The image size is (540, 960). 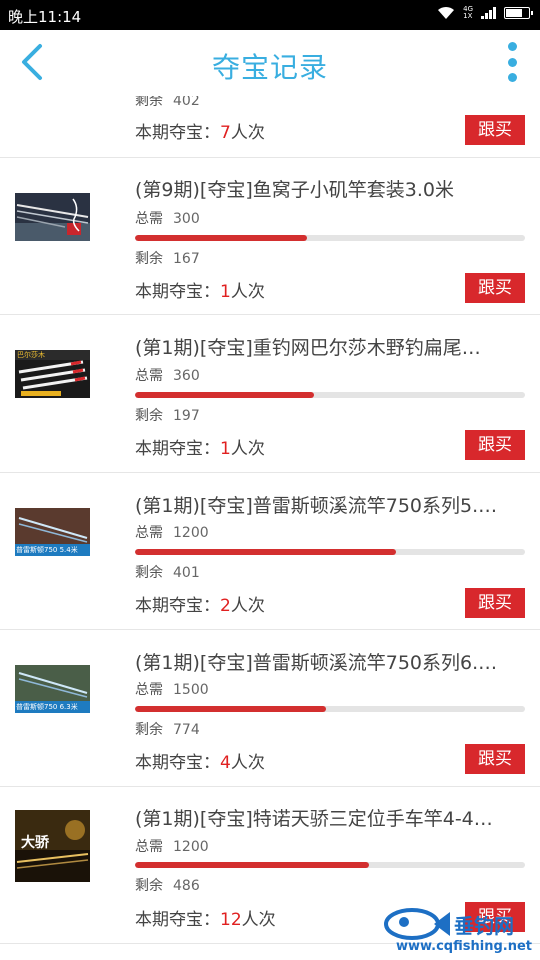 I want to click on page-title: 夺宝记录, so click(x=269, y=67).